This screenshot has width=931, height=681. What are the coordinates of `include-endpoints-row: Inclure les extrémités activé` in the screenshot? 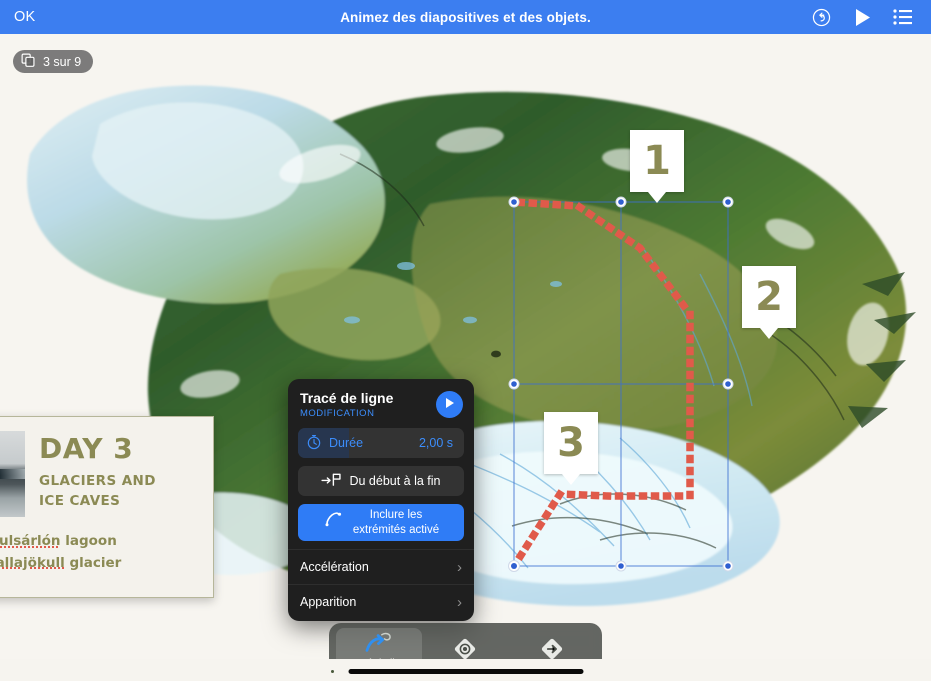 It's located at (381, 523).